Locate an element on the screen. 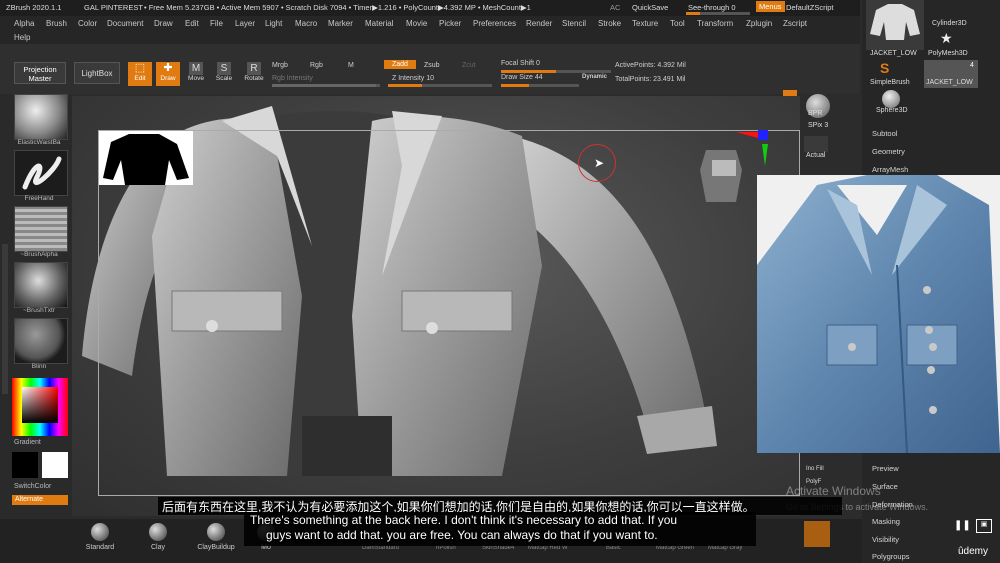 This screenshot has height=563, width=1000. scale-mode-button: S Scale is located at coordinates (224, 74).